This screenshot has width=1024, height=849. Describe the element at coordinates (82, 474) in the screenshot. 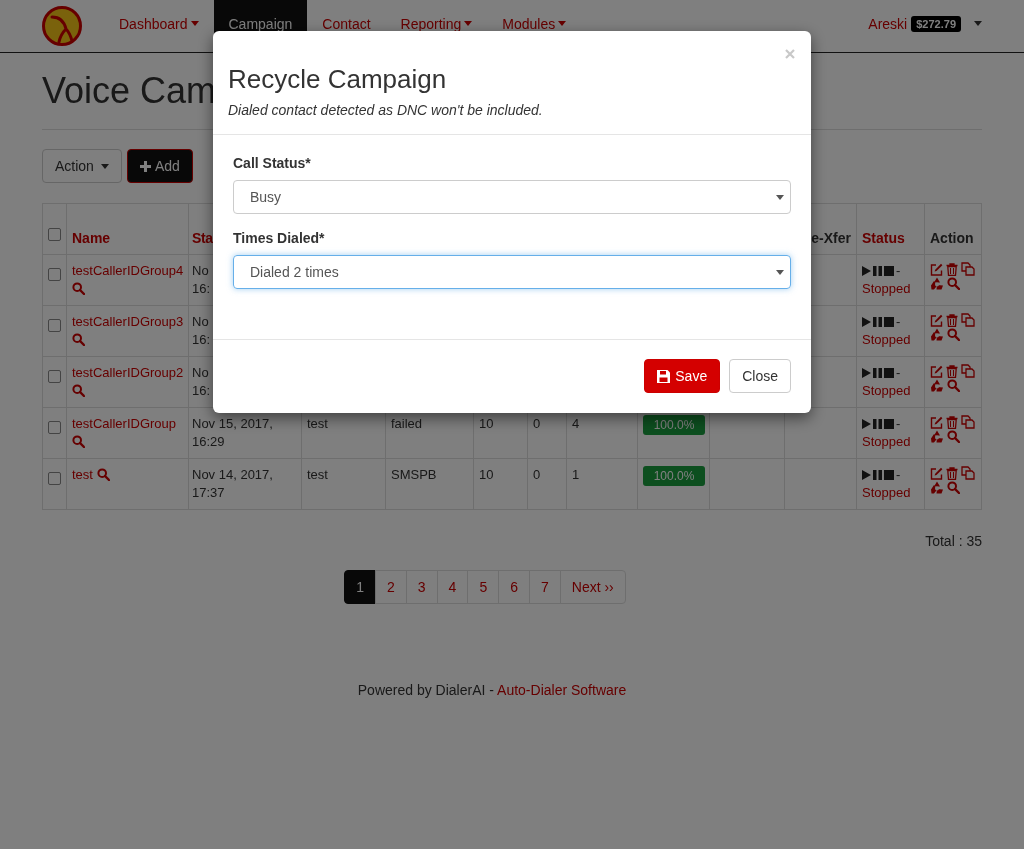

I see `campaign-link: test` at that location.